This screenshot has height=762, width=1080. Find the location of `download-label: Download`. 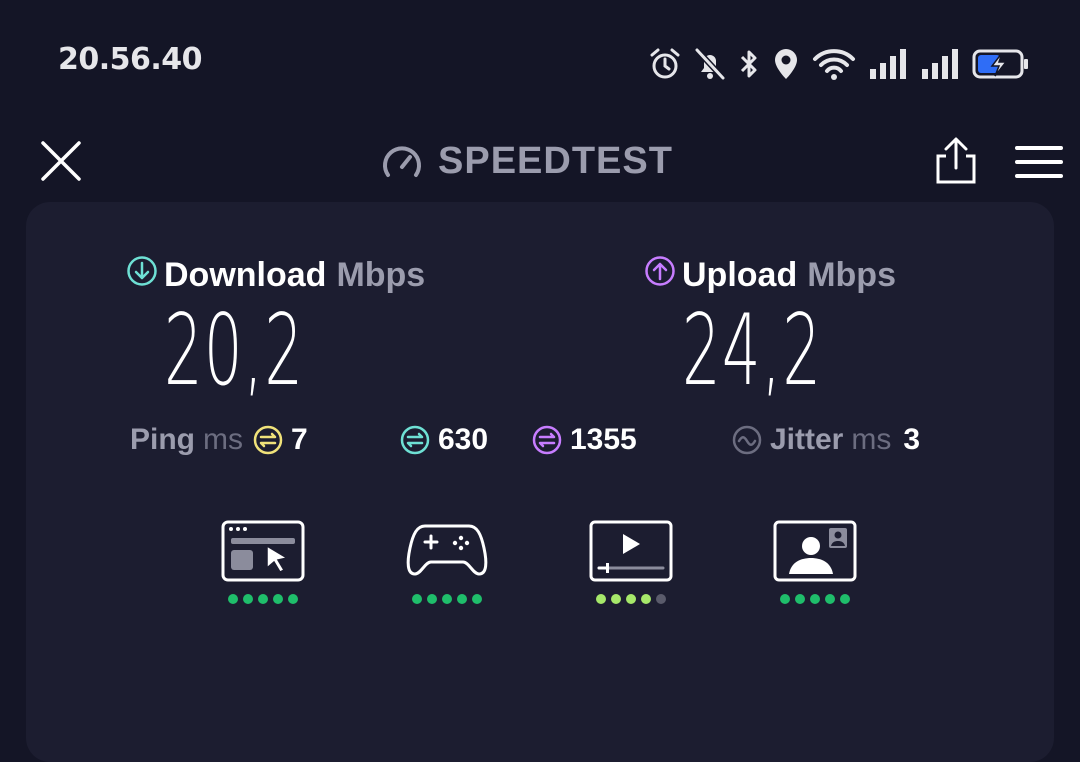

download-label: Download is located at coordinates (245, 275).